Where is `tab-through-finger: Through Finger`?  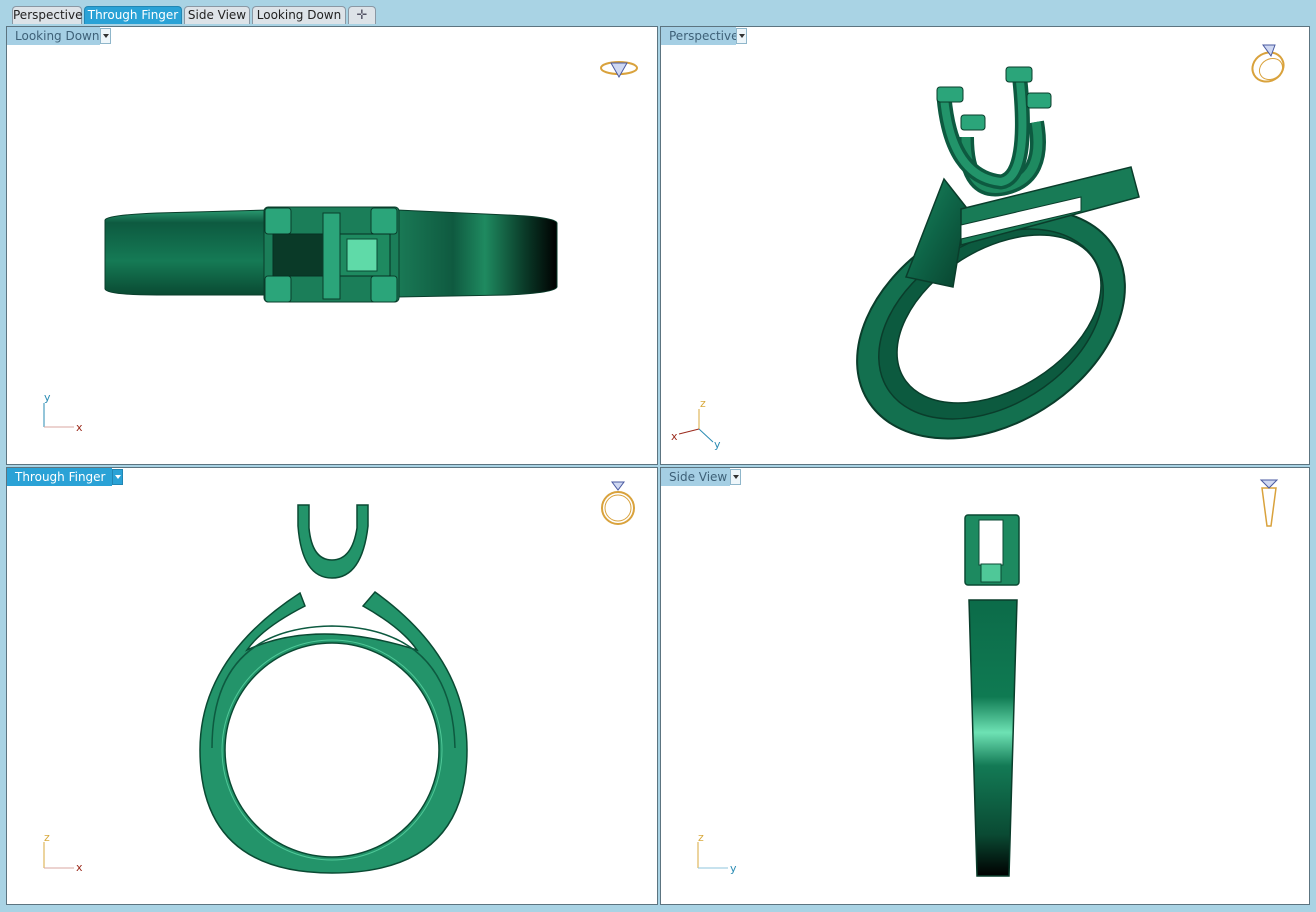
tab-through-finger: Through Finger is located at coordinates (133, 15).